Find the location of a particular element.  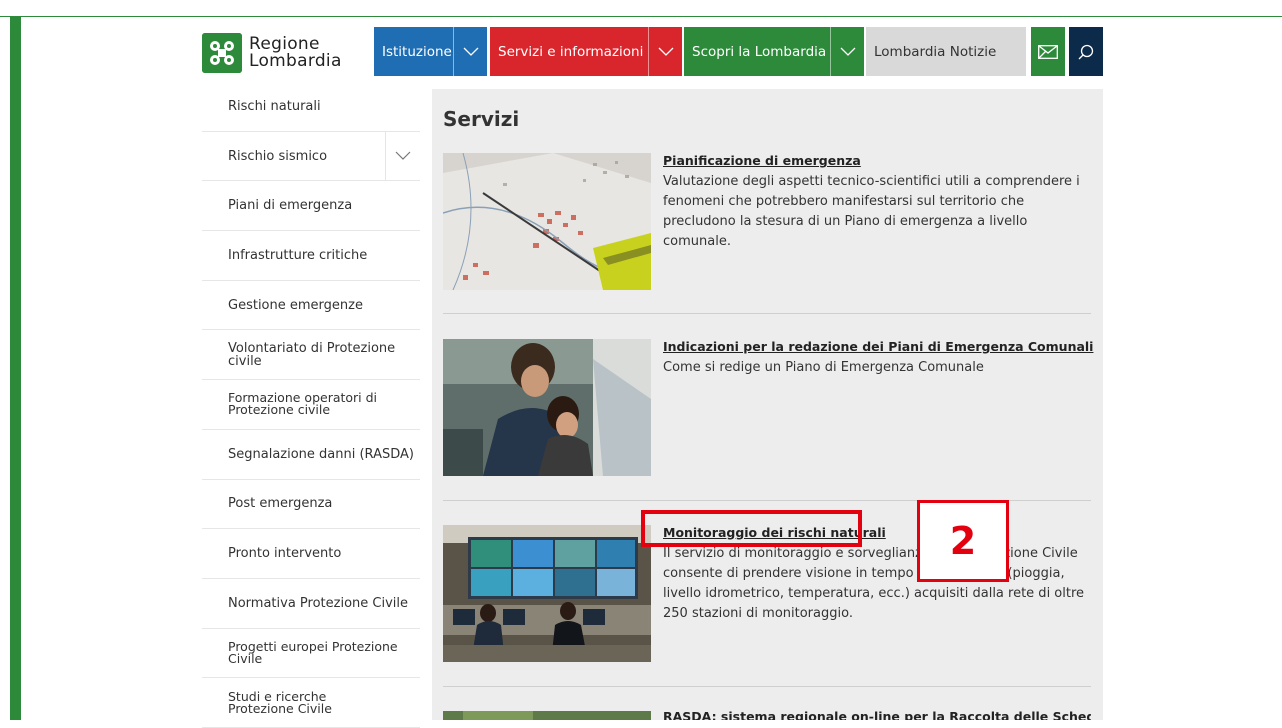

sidebar-item-piani-emergenza: Piani di emergenza is located at coordinates (311, 206).